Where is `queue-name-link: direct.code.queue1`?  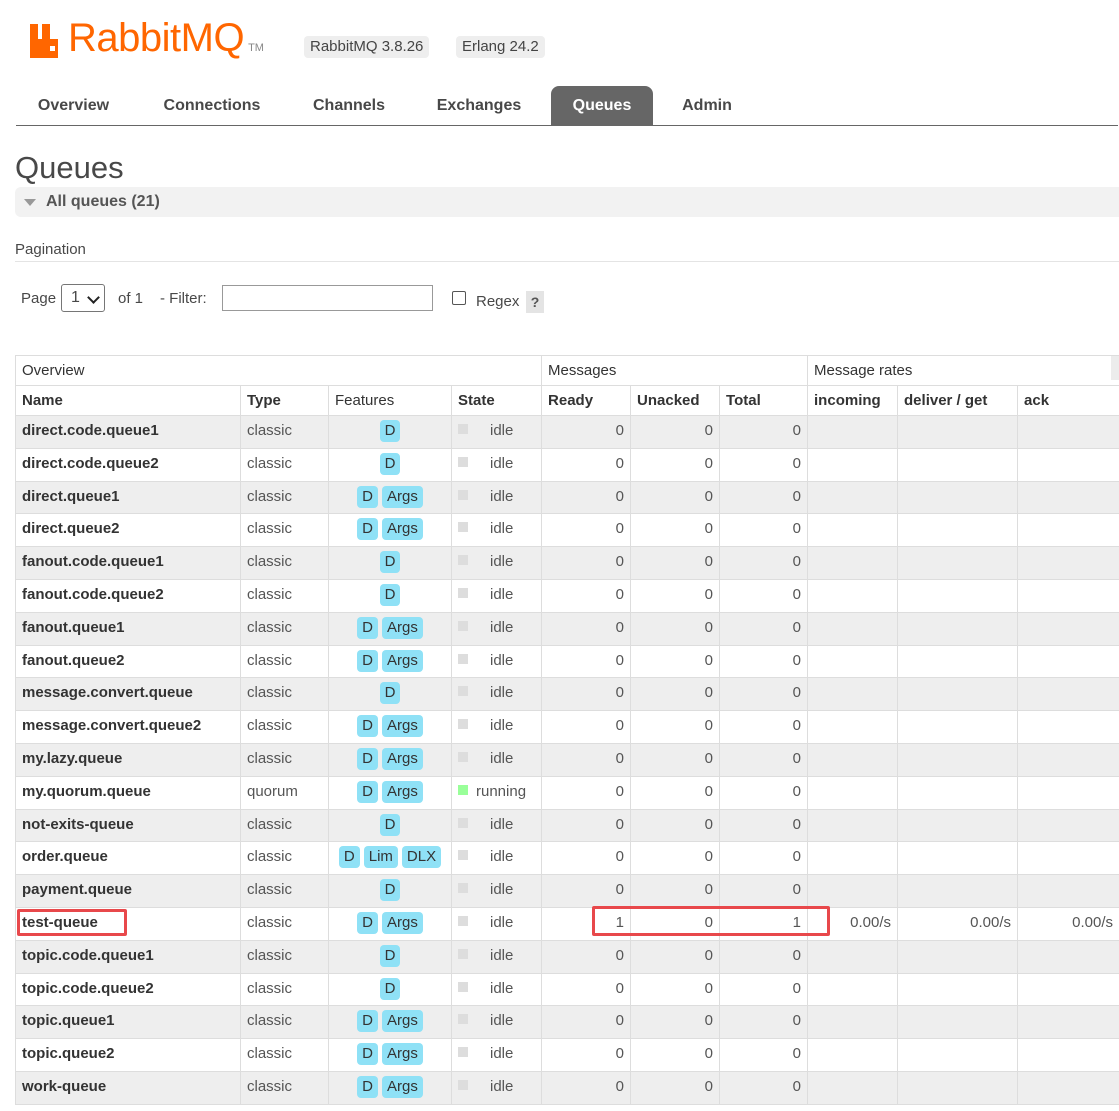 queue-name-link: direct.code.queue1 is located at coordinates (128, 432).